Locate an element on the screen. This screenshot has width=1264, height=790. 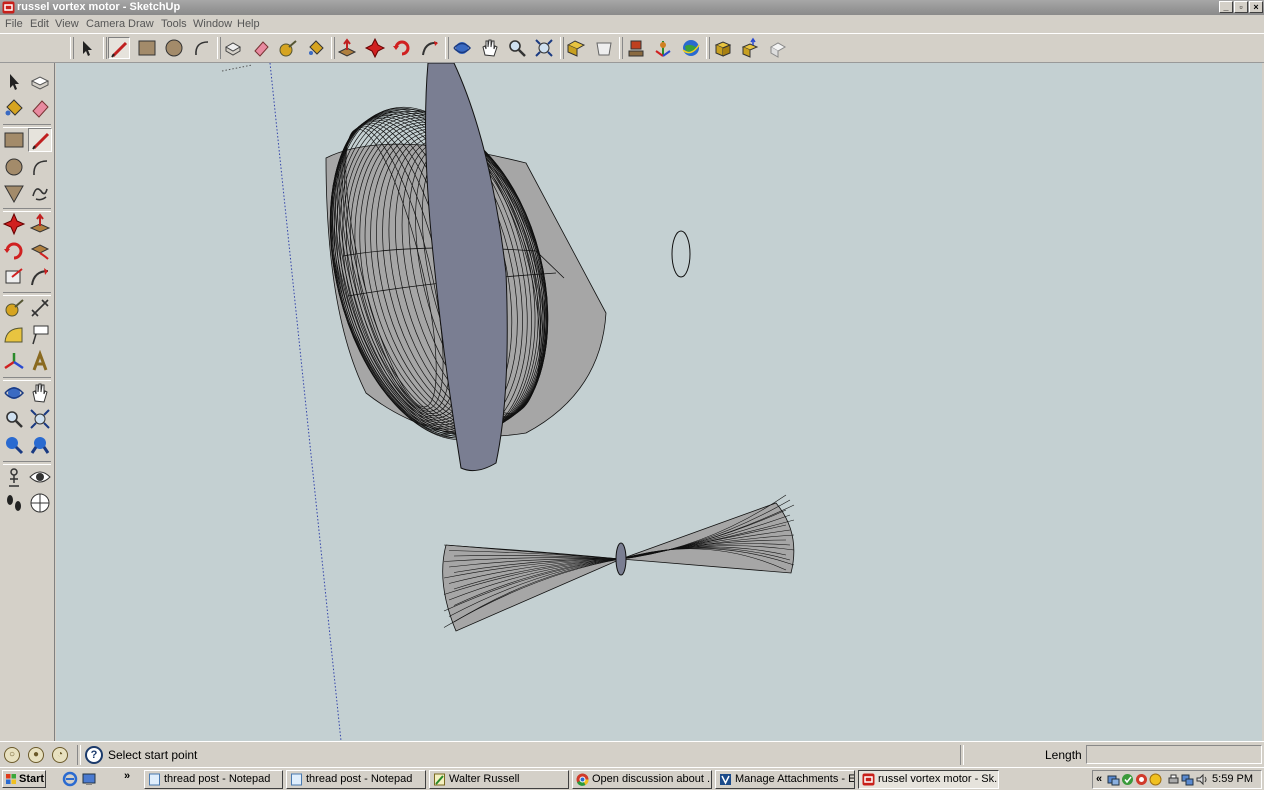
tray-expand-chevron: « is located at coordinates (1099, 779).